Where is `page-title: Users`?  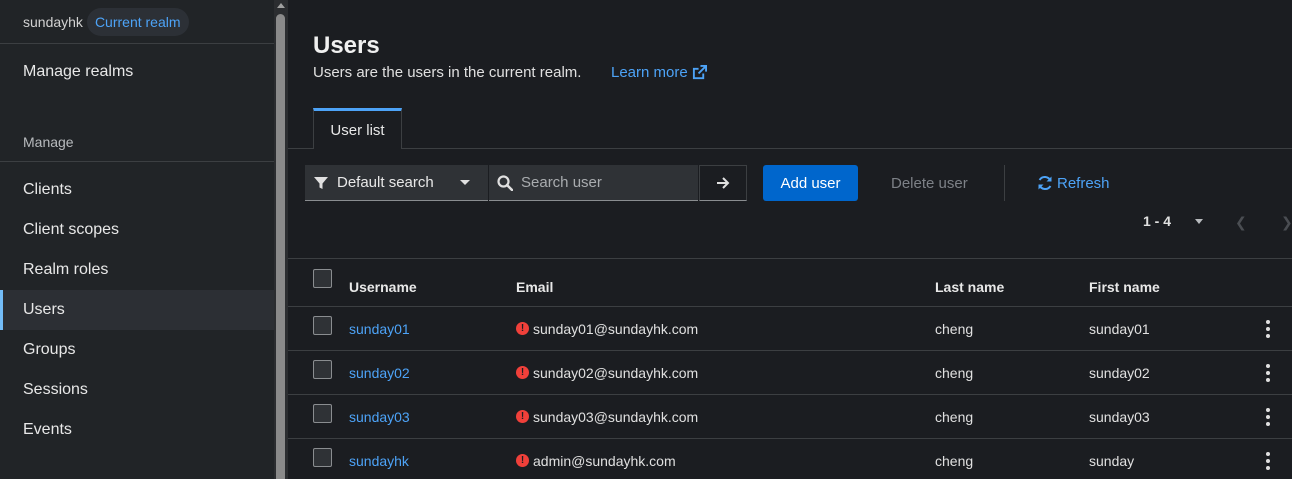
page-title: Users is located at coordinates (346, 45).